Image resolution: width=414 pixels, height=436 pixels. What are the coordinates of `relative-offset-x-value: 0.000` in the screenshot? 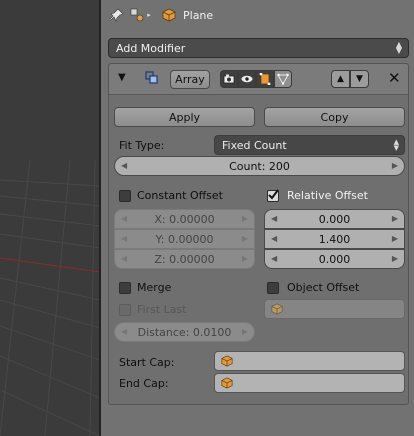 It's located at (334, 219).